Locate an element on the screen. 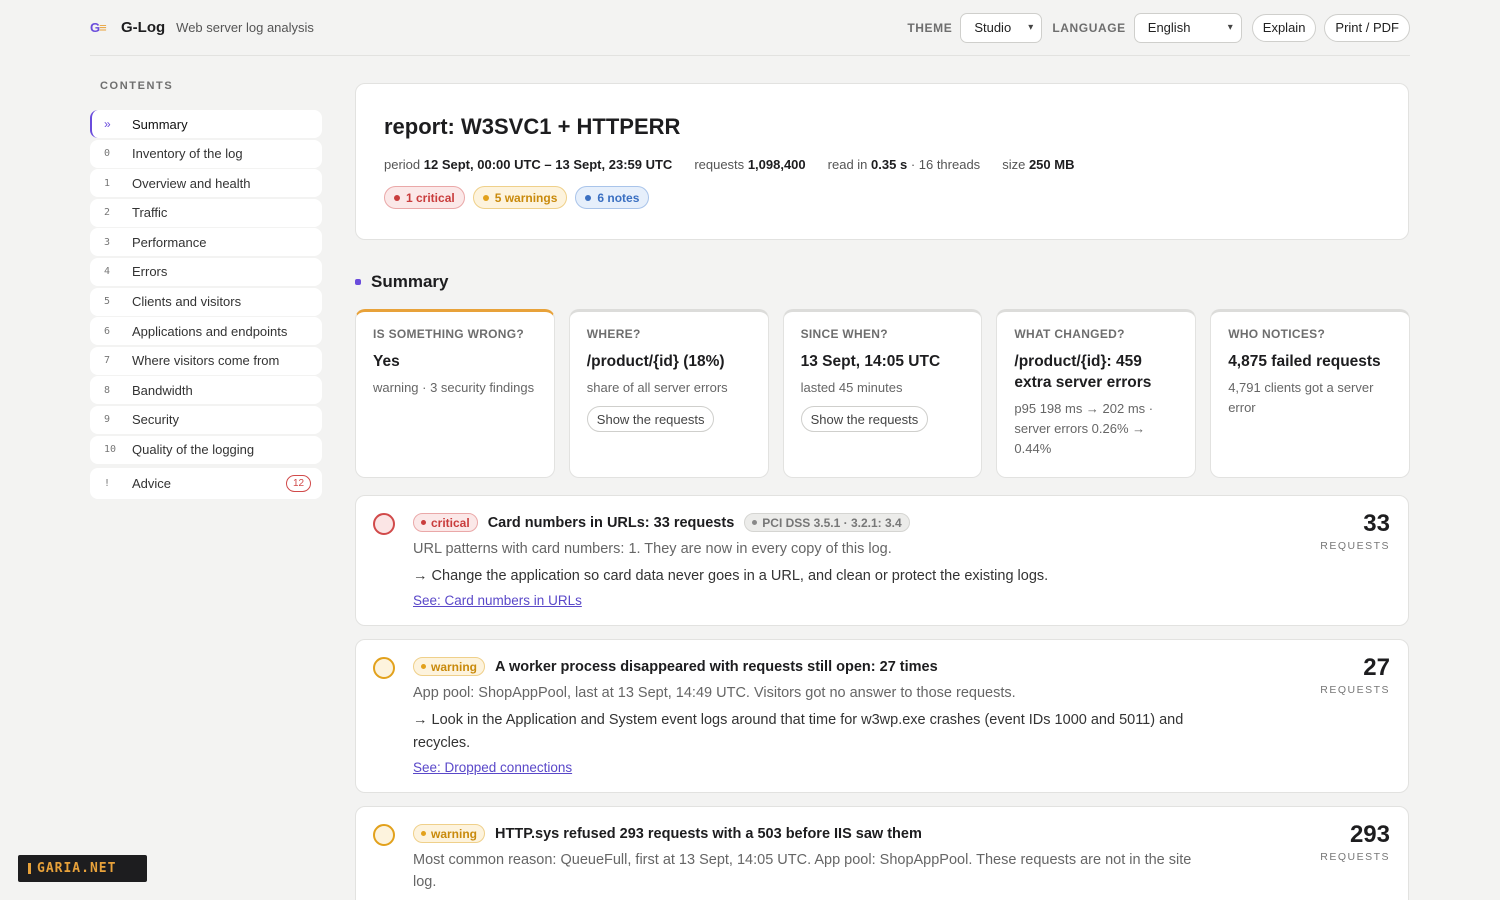 Image resolution: width=1500 pixels, height=900 pixels. count-value: 33 is located at coordinates (1376, 523).